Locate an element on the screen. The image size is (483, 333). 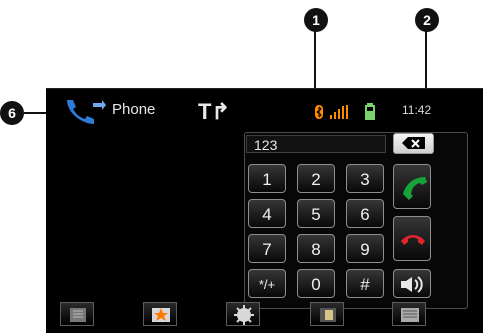
favorites-star-icon is located at coordinates (161, 315).